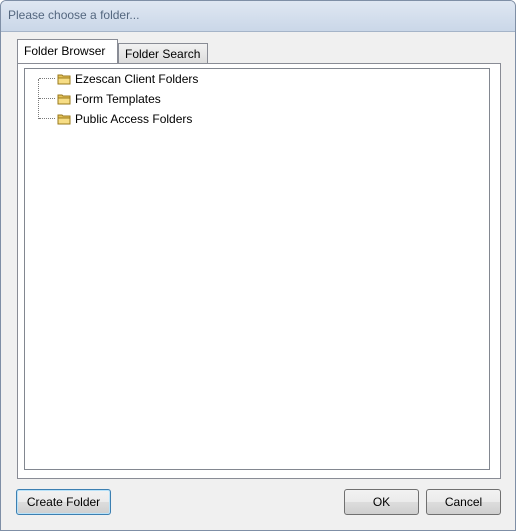  I want to click on tree-item-ezescan-client-folders: Ezescan Client Folders, so click(111, 79).